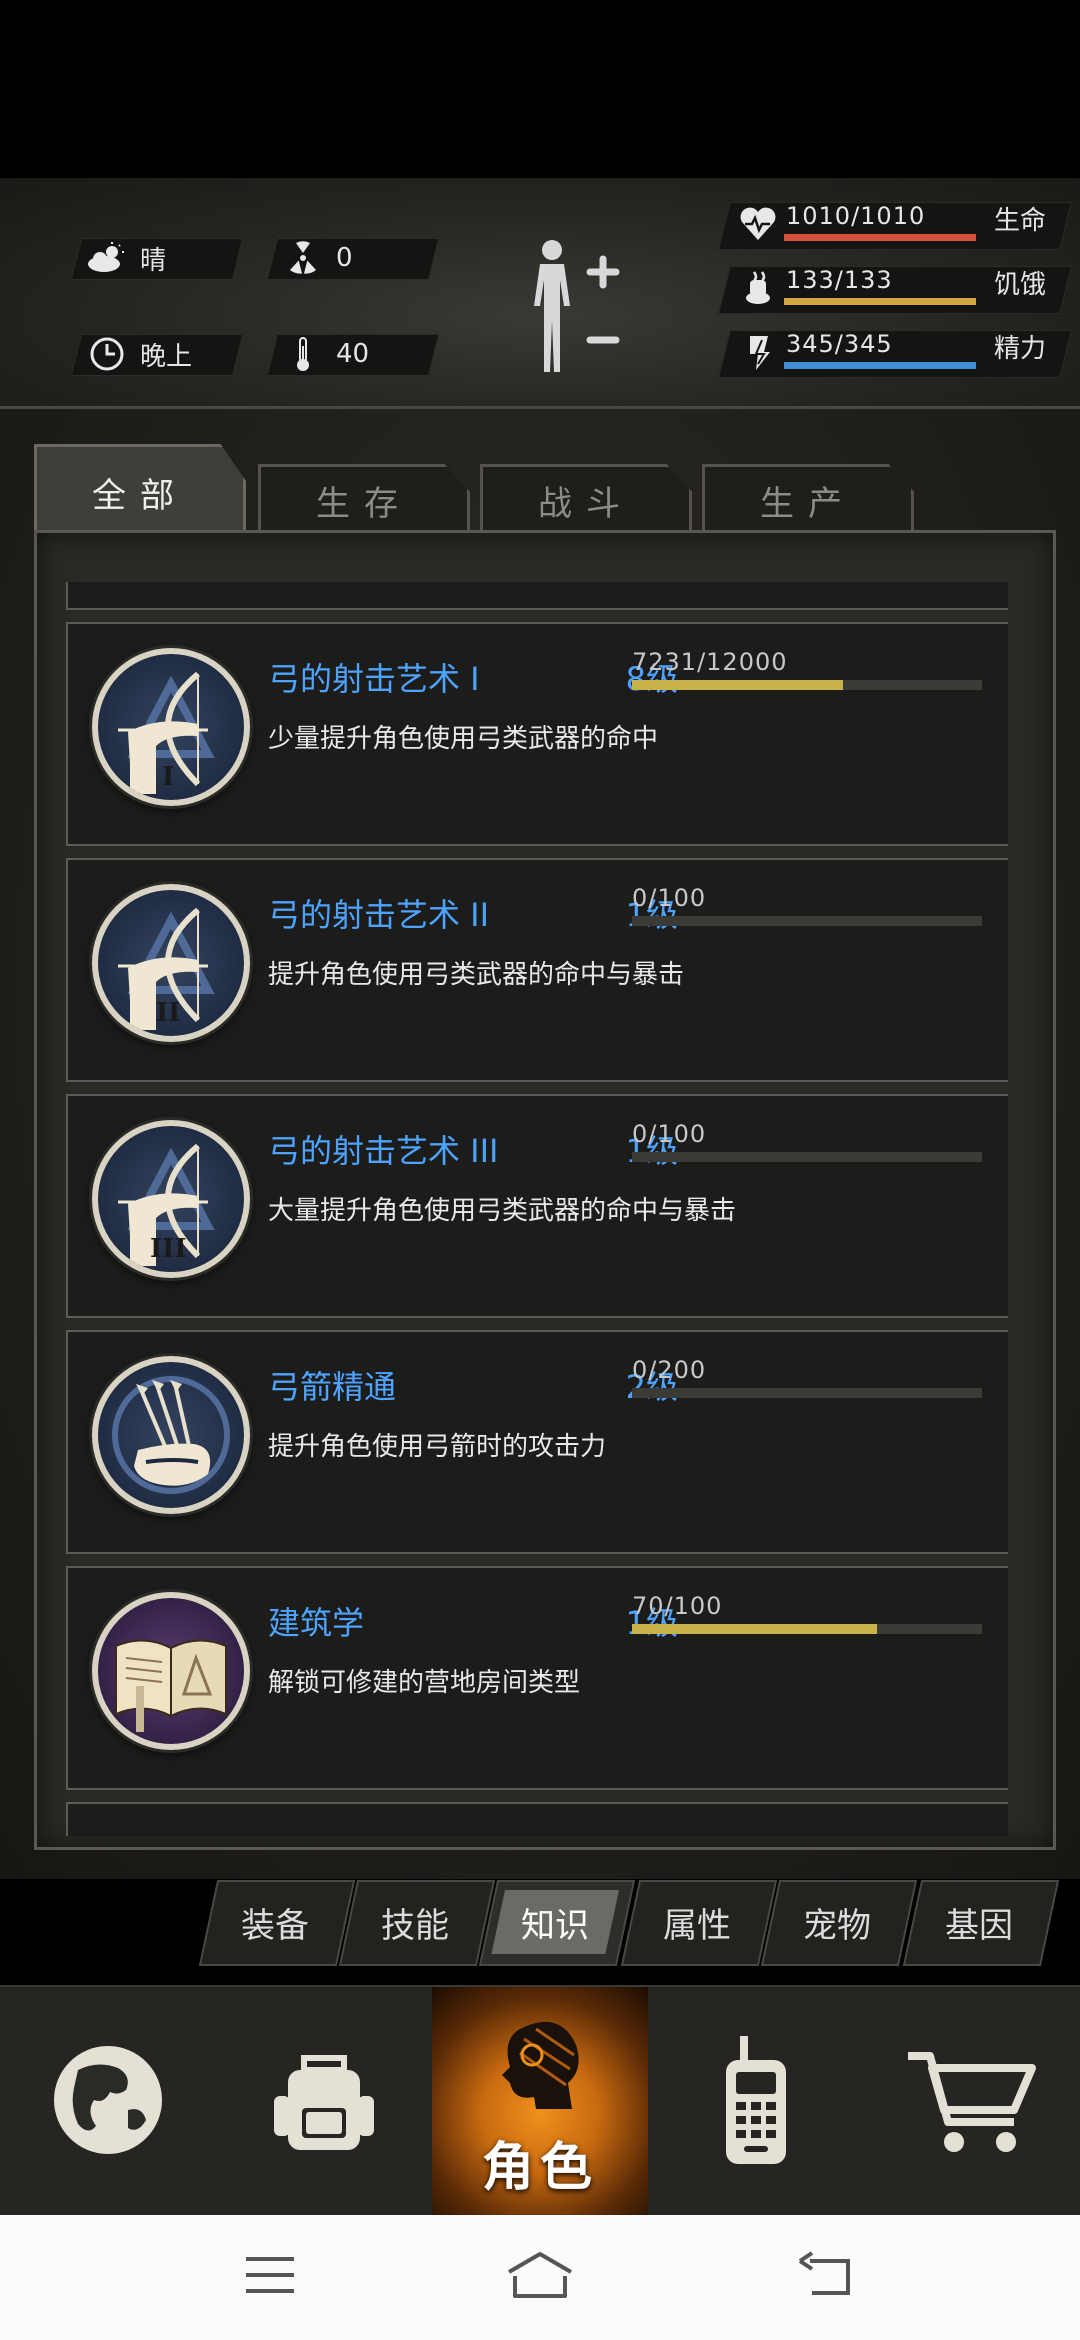 The height and width of the screenshot is (2340, 1080). Describe the element at coordinates (555, 1926) in the screenshot. I see `category-knowledge-label: 知识` at that location.